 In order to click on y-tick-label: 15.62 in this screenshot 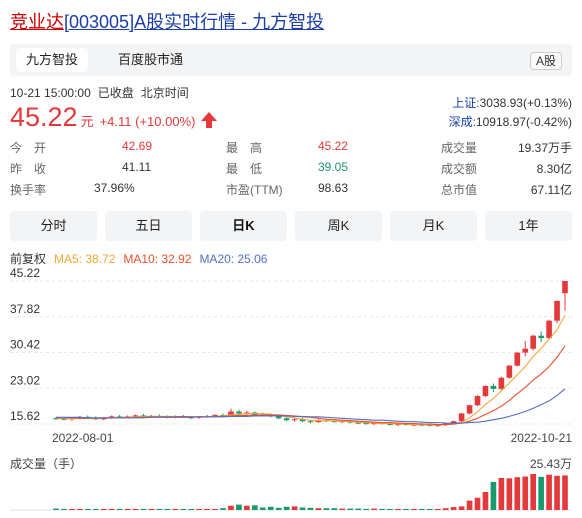, I will do `click(25, 416)`.